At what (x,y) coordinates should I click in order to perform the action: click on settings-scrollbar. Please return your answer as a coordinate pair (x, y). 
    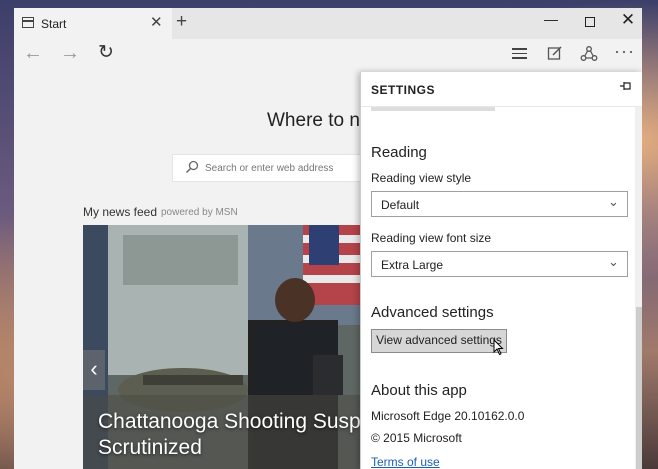
    Looking at the image, I should click on (638, 288).